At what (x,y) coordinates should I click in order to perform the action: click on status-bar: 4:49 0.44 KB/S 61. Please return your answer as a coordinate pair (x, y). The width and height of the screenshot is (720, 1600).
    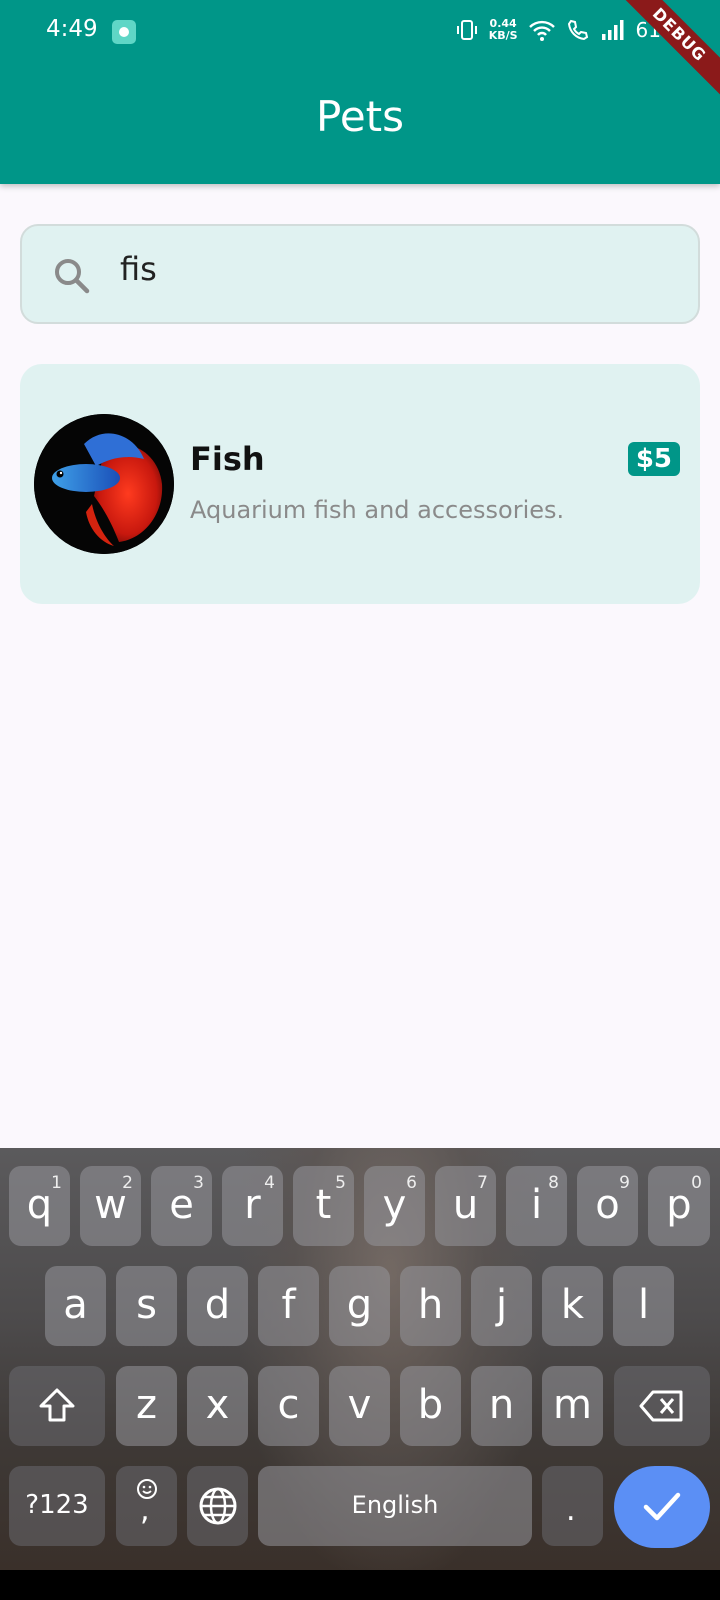
    Looking at the image, I should click on (360, 32).